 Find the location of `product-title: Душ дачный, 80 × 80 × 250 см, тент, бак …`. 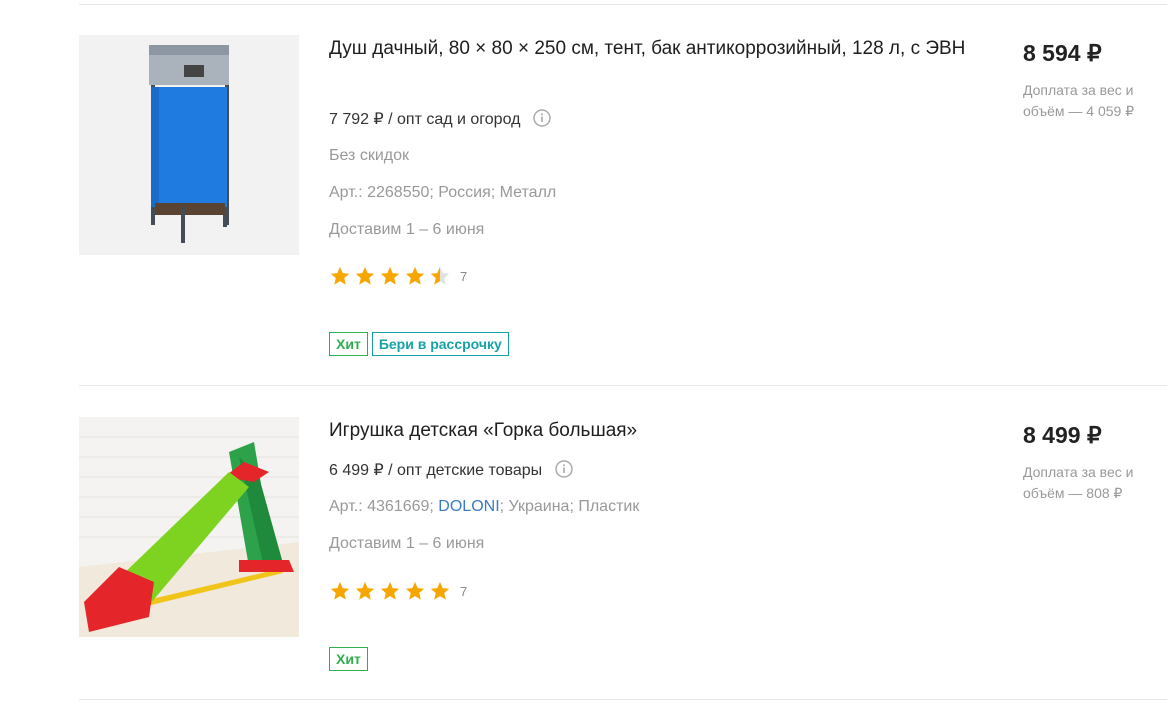

product-title: Душ дачный, 80 × 80 × 250 см, тент, бак … is located at coordinates (649, 48).